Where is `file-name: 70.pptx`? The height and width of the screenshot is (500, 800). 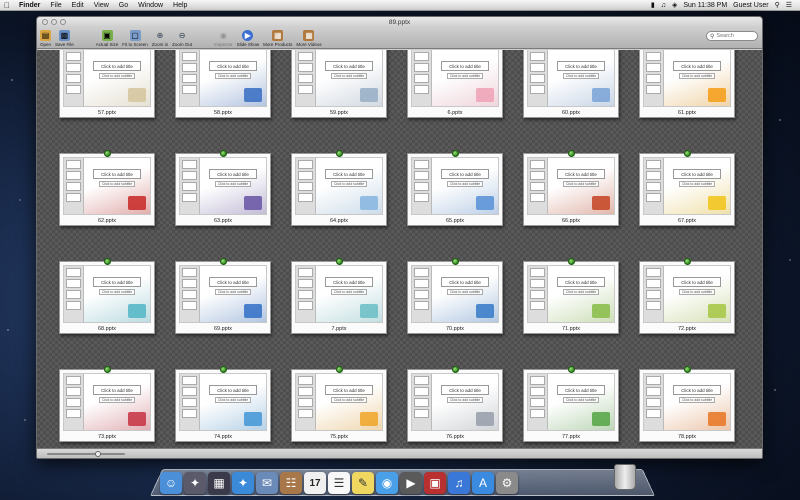 file-name: 70.pptx is located at coordinates (455, 329).